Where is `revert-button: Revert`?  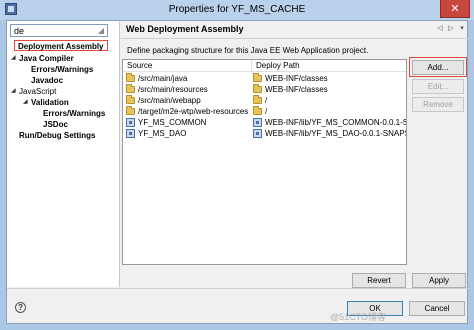 revert-button: Revert is located at coordinates (379, 280).